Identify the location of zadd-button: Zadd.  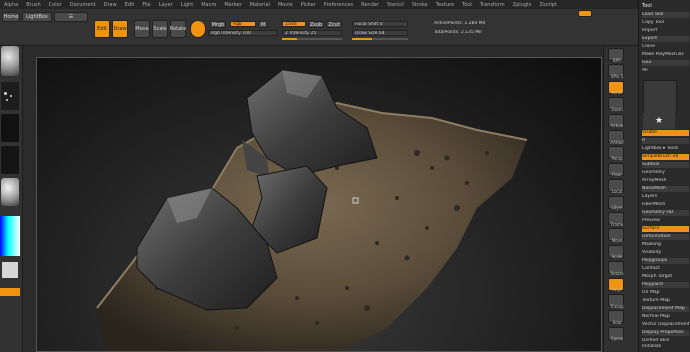
(294, 24).